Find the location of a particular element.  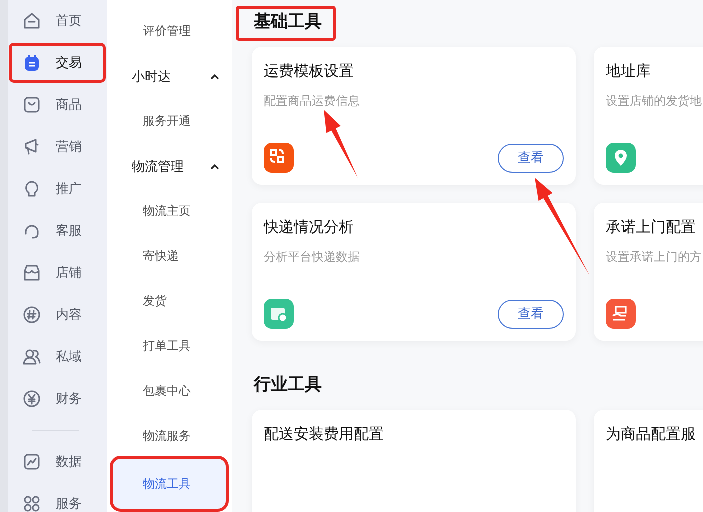

submenu-item: 包裹中心 is located at coordinates (169, 391).